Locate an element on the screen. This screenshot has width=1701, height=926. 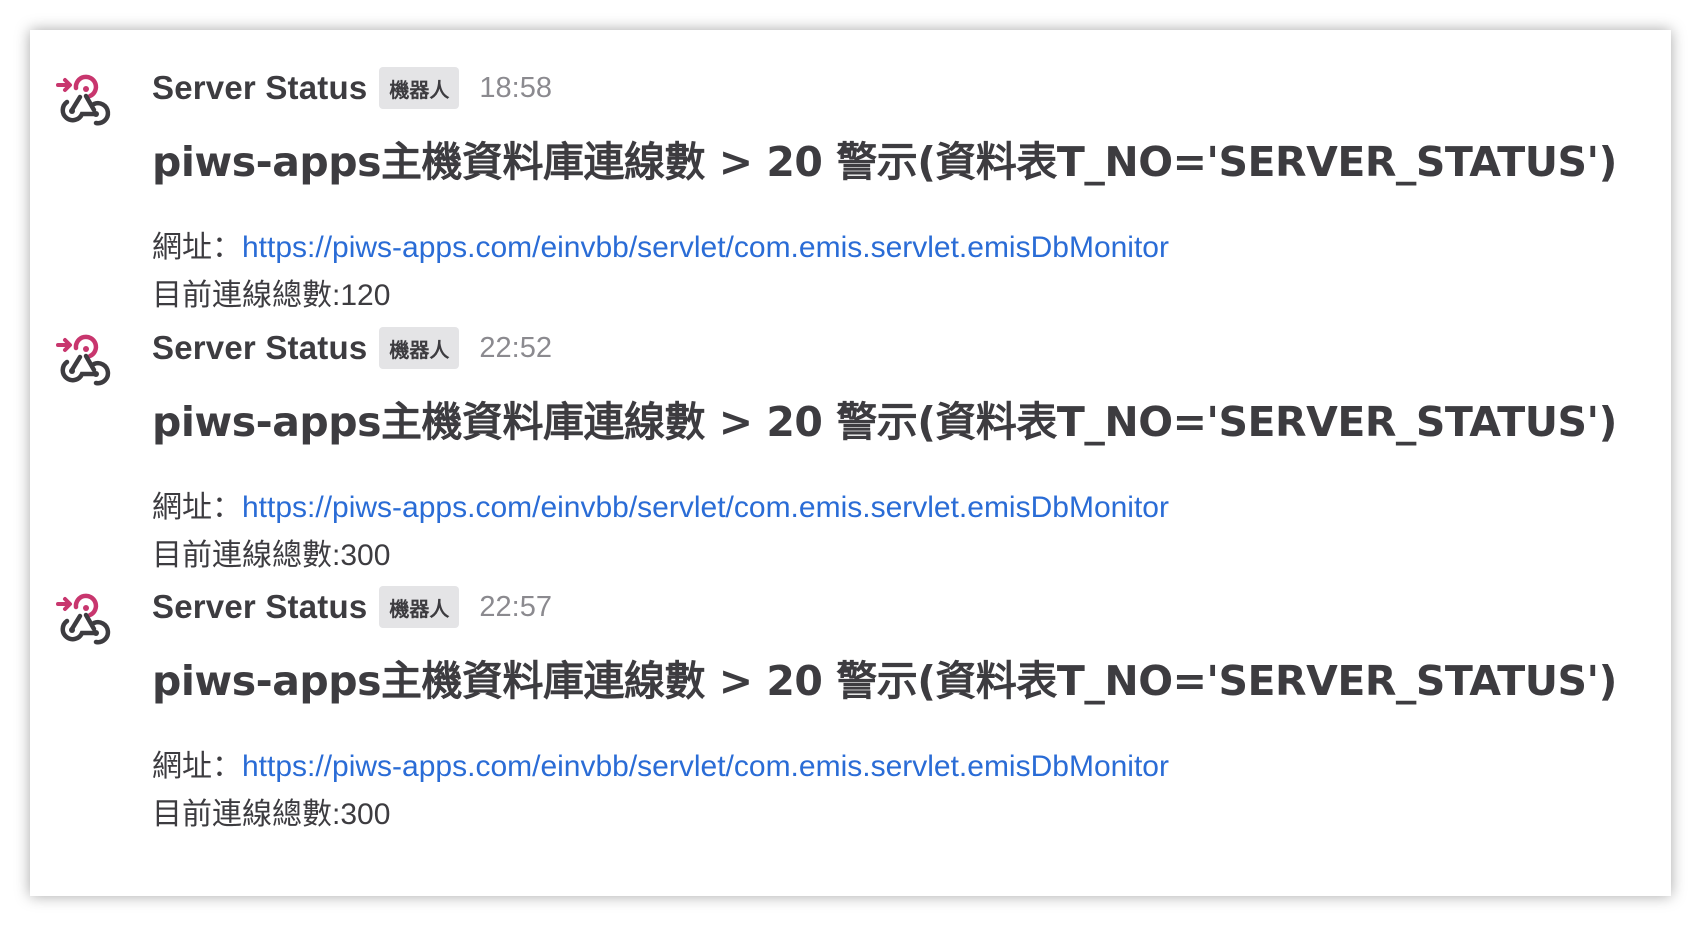
message-header: Server Status 機器人 22:57 is located at coordinates (352, 607).